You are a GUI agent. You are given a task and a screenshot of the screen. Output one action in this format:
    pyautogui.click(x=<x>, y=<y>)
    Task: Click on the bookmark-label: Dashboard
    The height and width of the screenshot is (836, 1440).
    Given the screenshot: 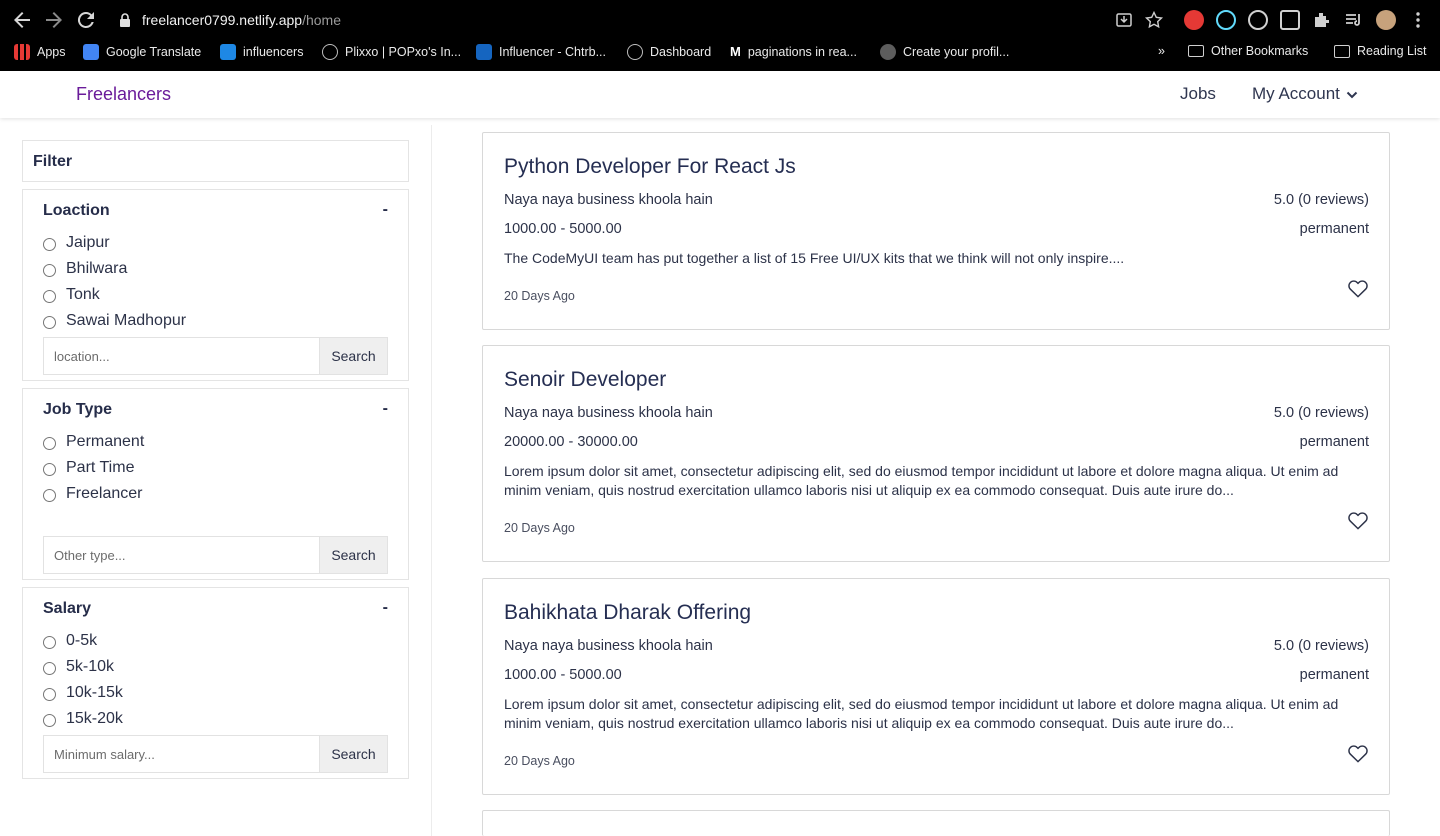 What is the action you would take?
    pyautogui.click(x=681, y=52)
    